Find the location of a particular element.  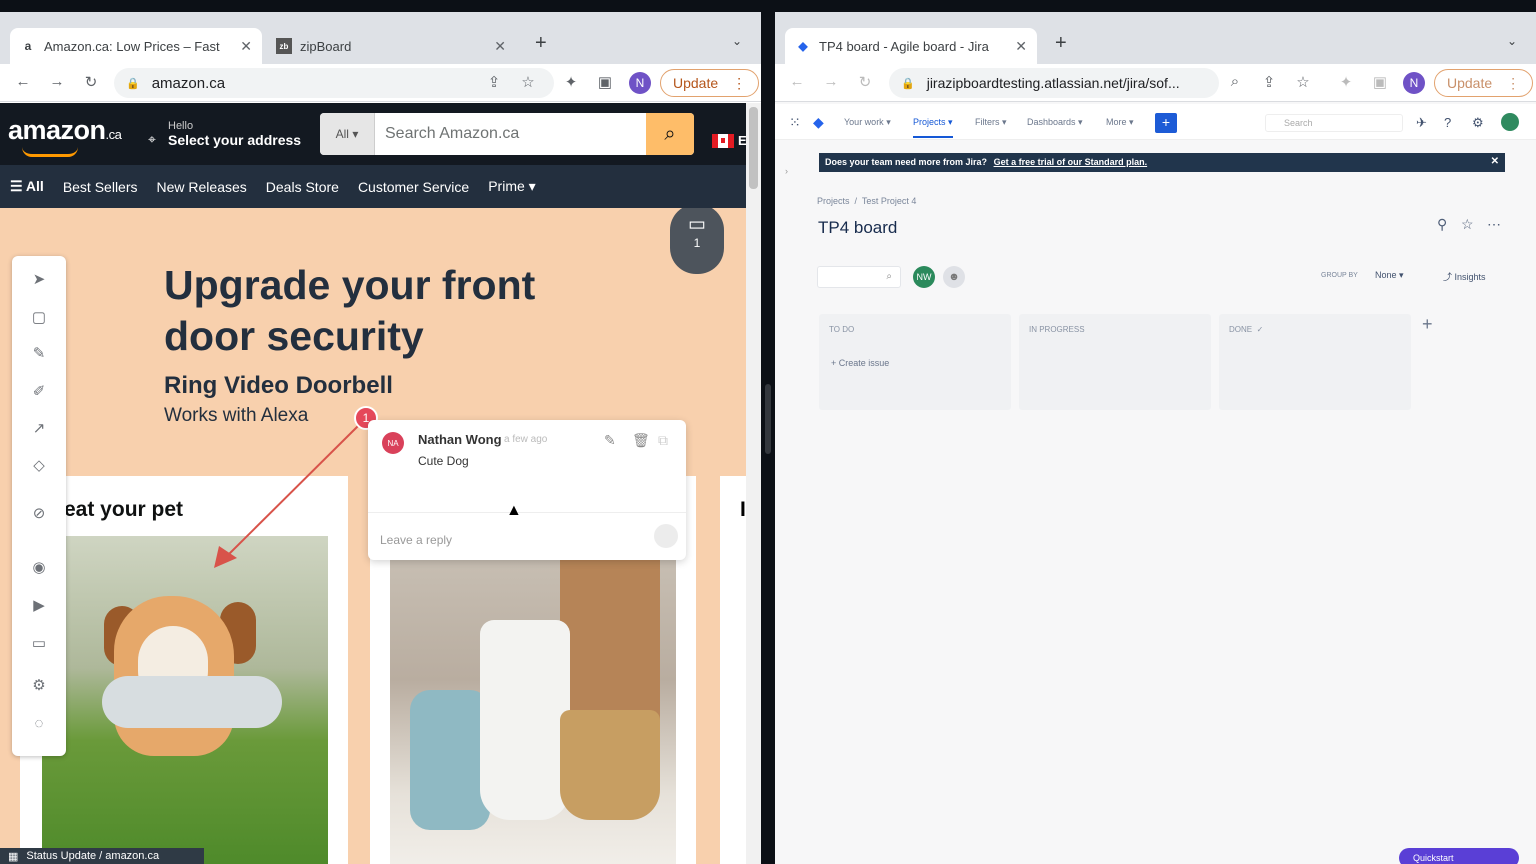

avatar: NW is located at coordinates (924, 277).